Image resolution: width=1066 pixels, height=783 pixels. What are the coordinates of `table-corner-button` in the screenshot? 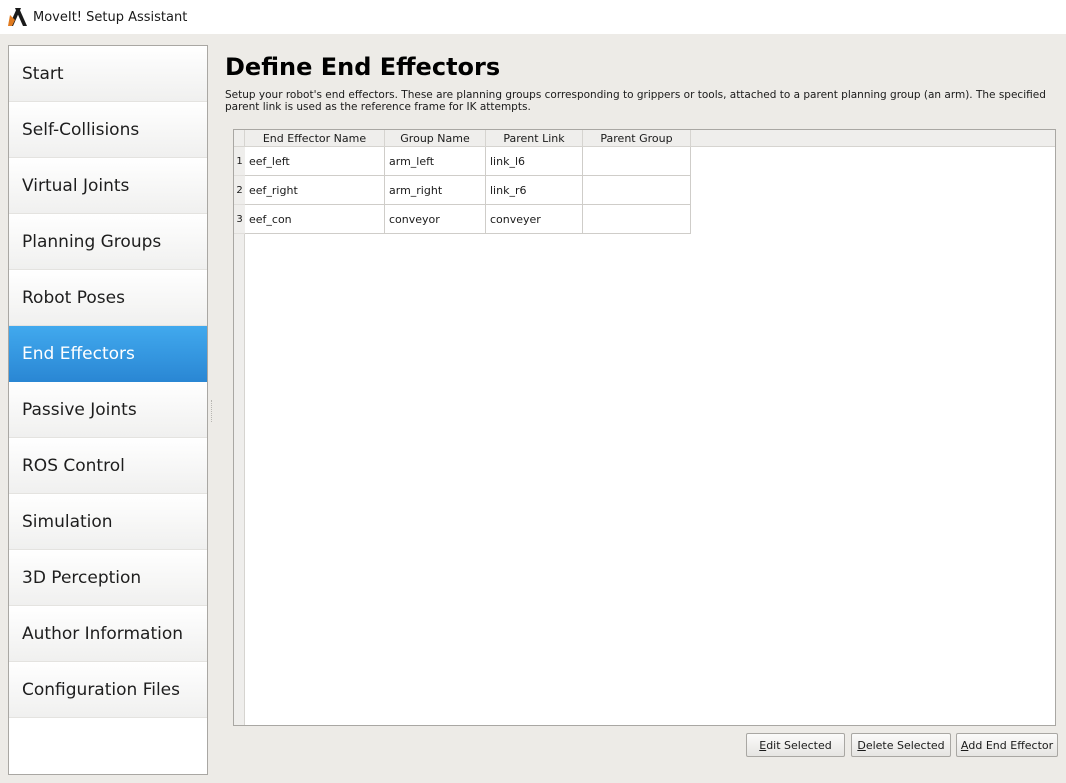 It's located at (239, 138).